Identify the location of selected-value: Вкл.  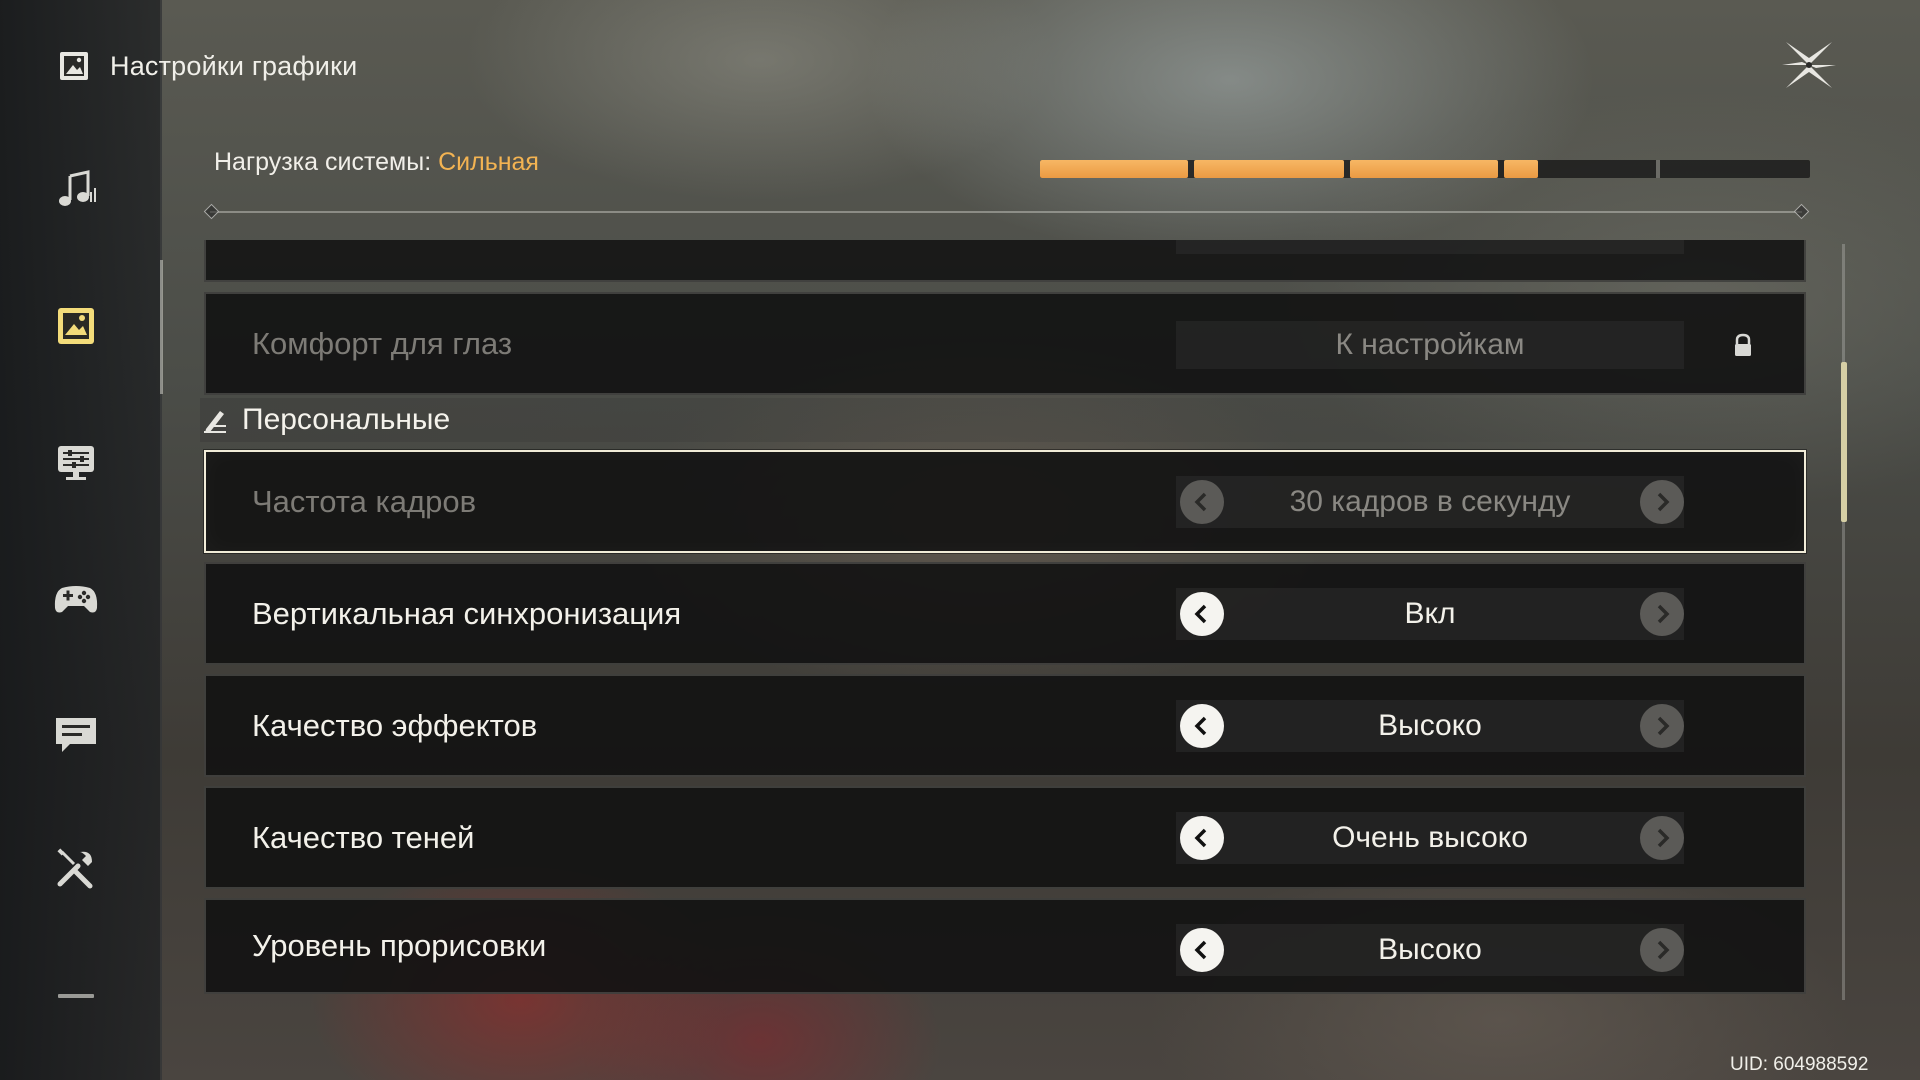
(1430, 613).